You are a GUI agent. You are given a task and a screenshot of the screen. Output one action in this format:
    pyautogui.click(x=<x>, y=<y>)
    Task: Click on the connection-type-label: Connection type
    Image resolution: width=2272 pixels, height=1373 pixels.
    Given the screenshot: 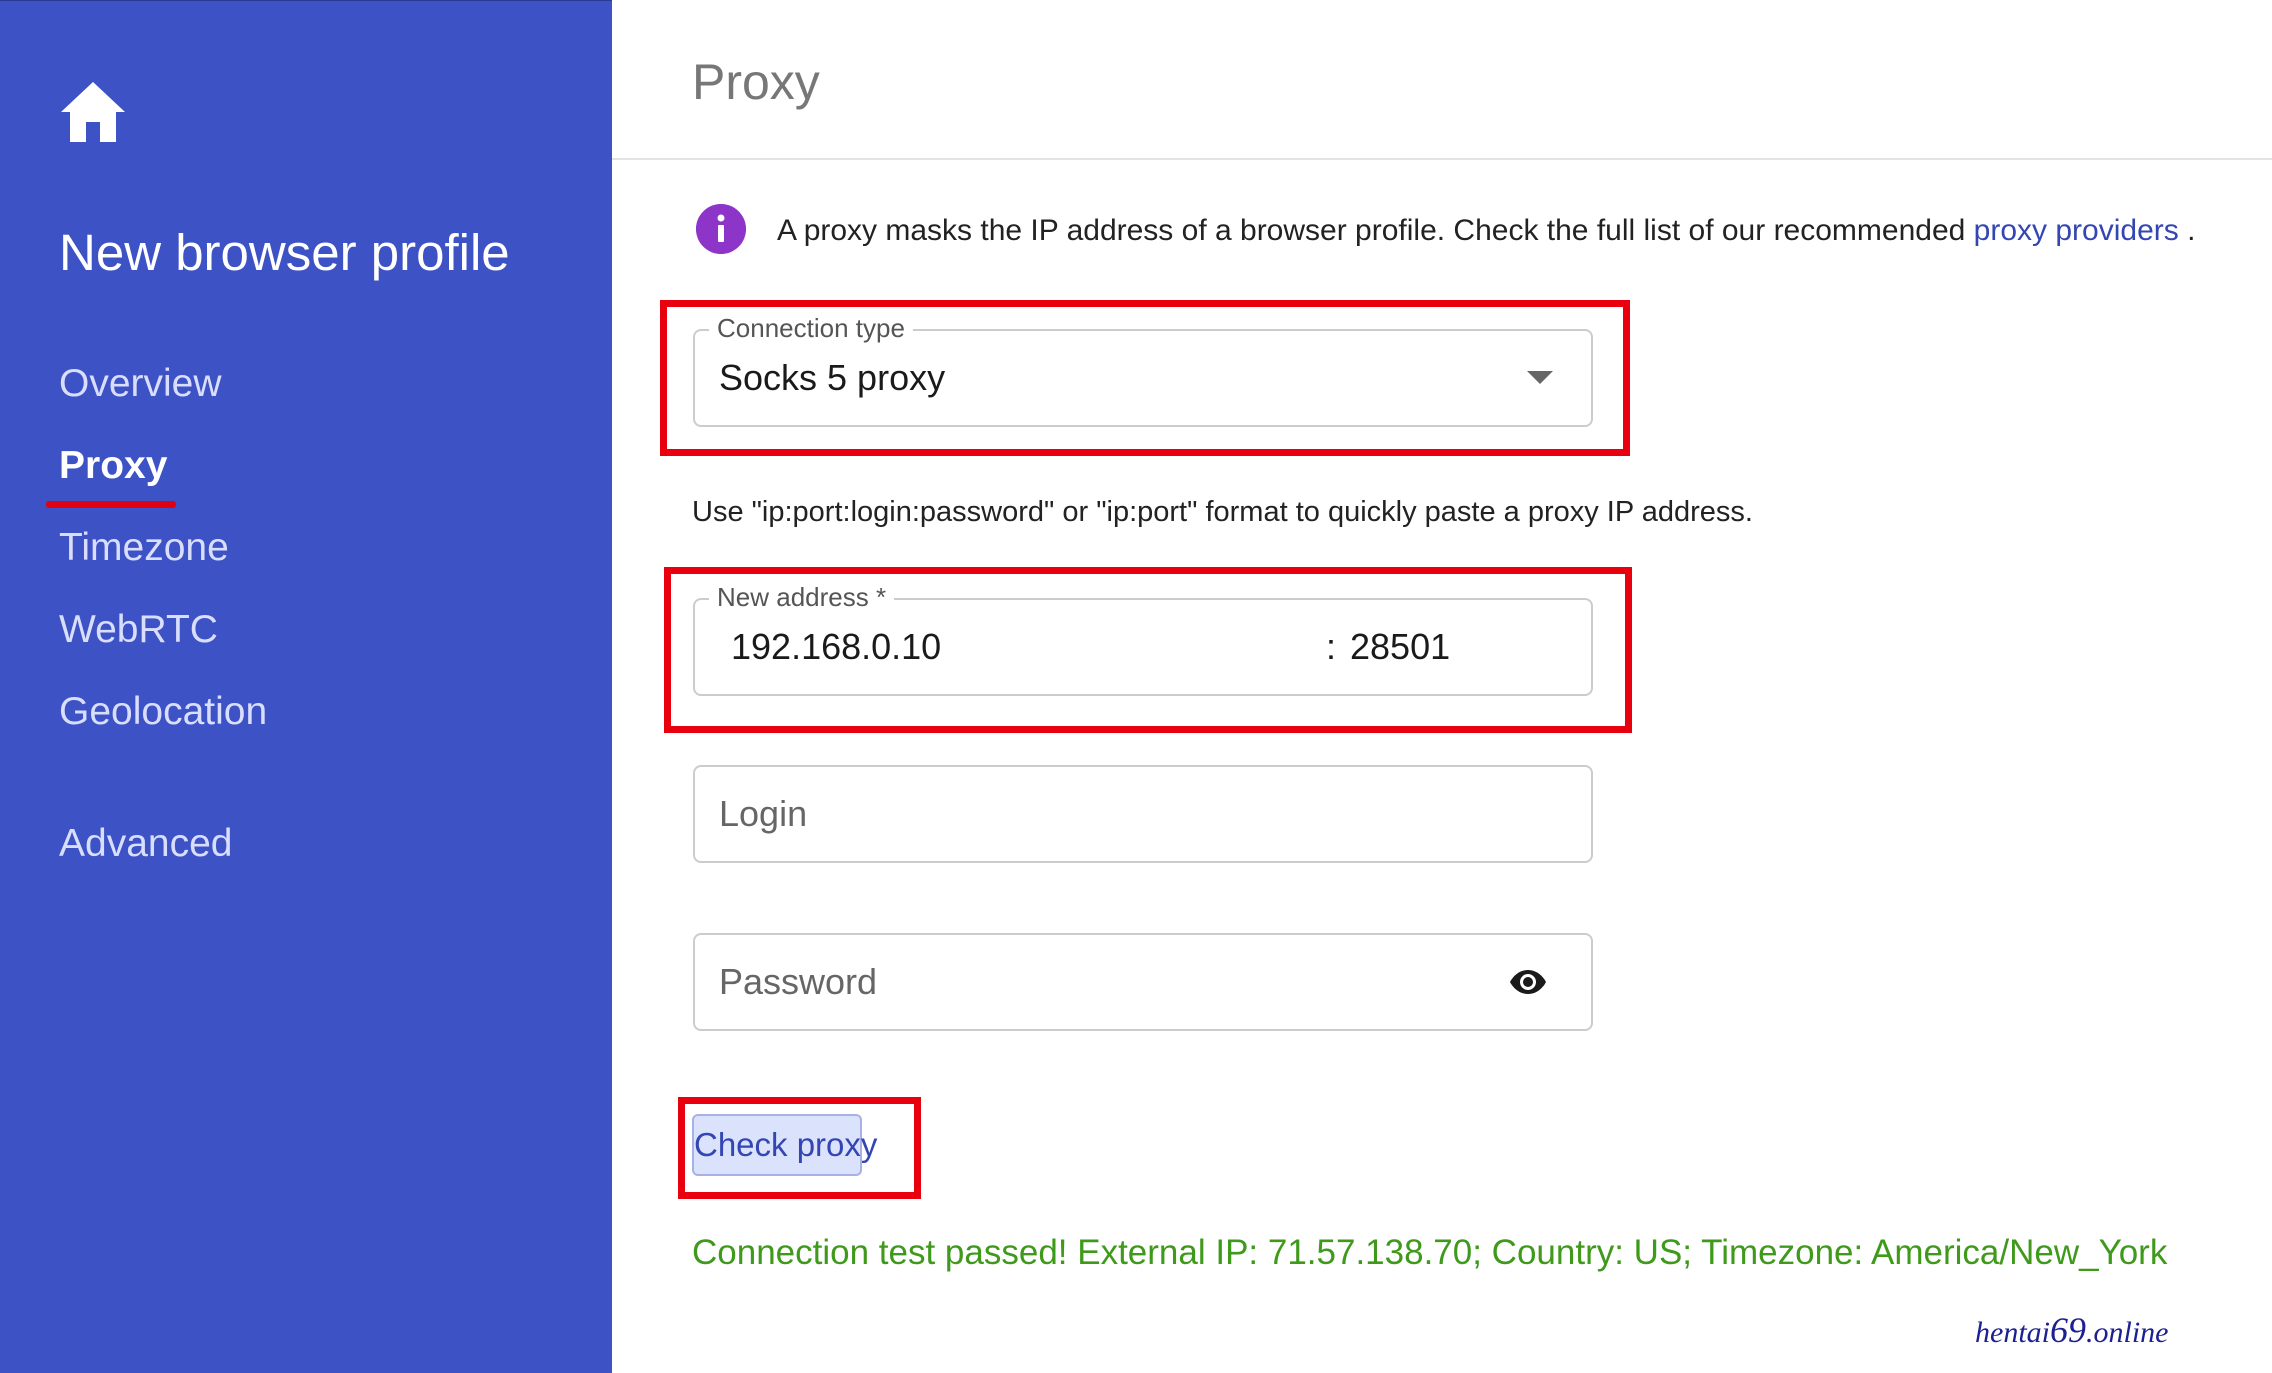 What is the action you would take?
    pyautogui.click(x=811, y=328)
    